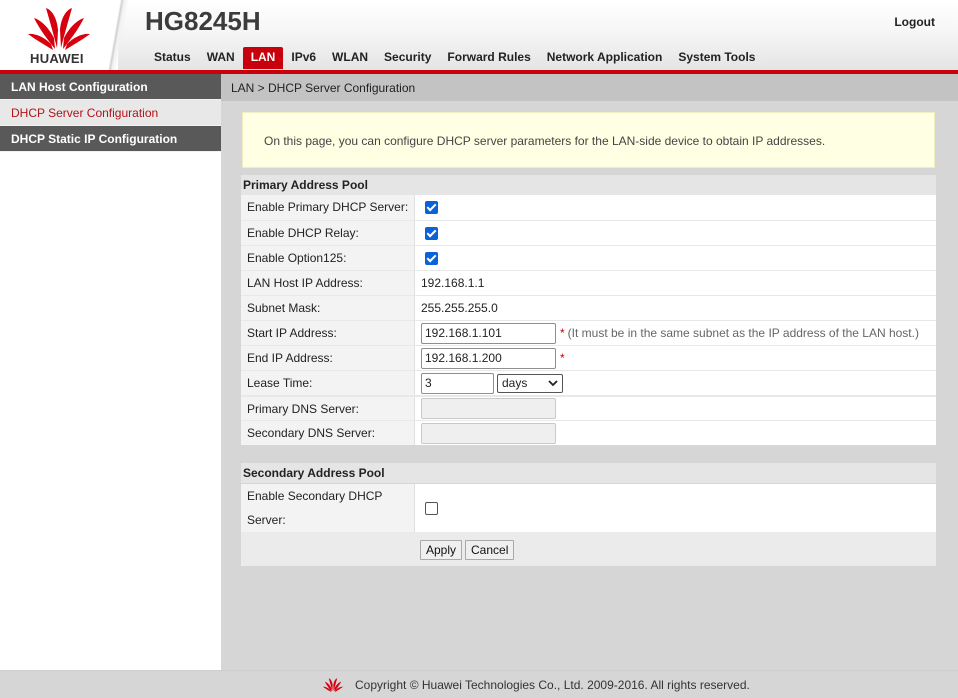 The image size is (958, 698). What do you see at coordinates (588, 282) in the screenshot?
I see `table-row: LAN Host IP Address: 192.168.1.1` at bounding box center [588, 282].